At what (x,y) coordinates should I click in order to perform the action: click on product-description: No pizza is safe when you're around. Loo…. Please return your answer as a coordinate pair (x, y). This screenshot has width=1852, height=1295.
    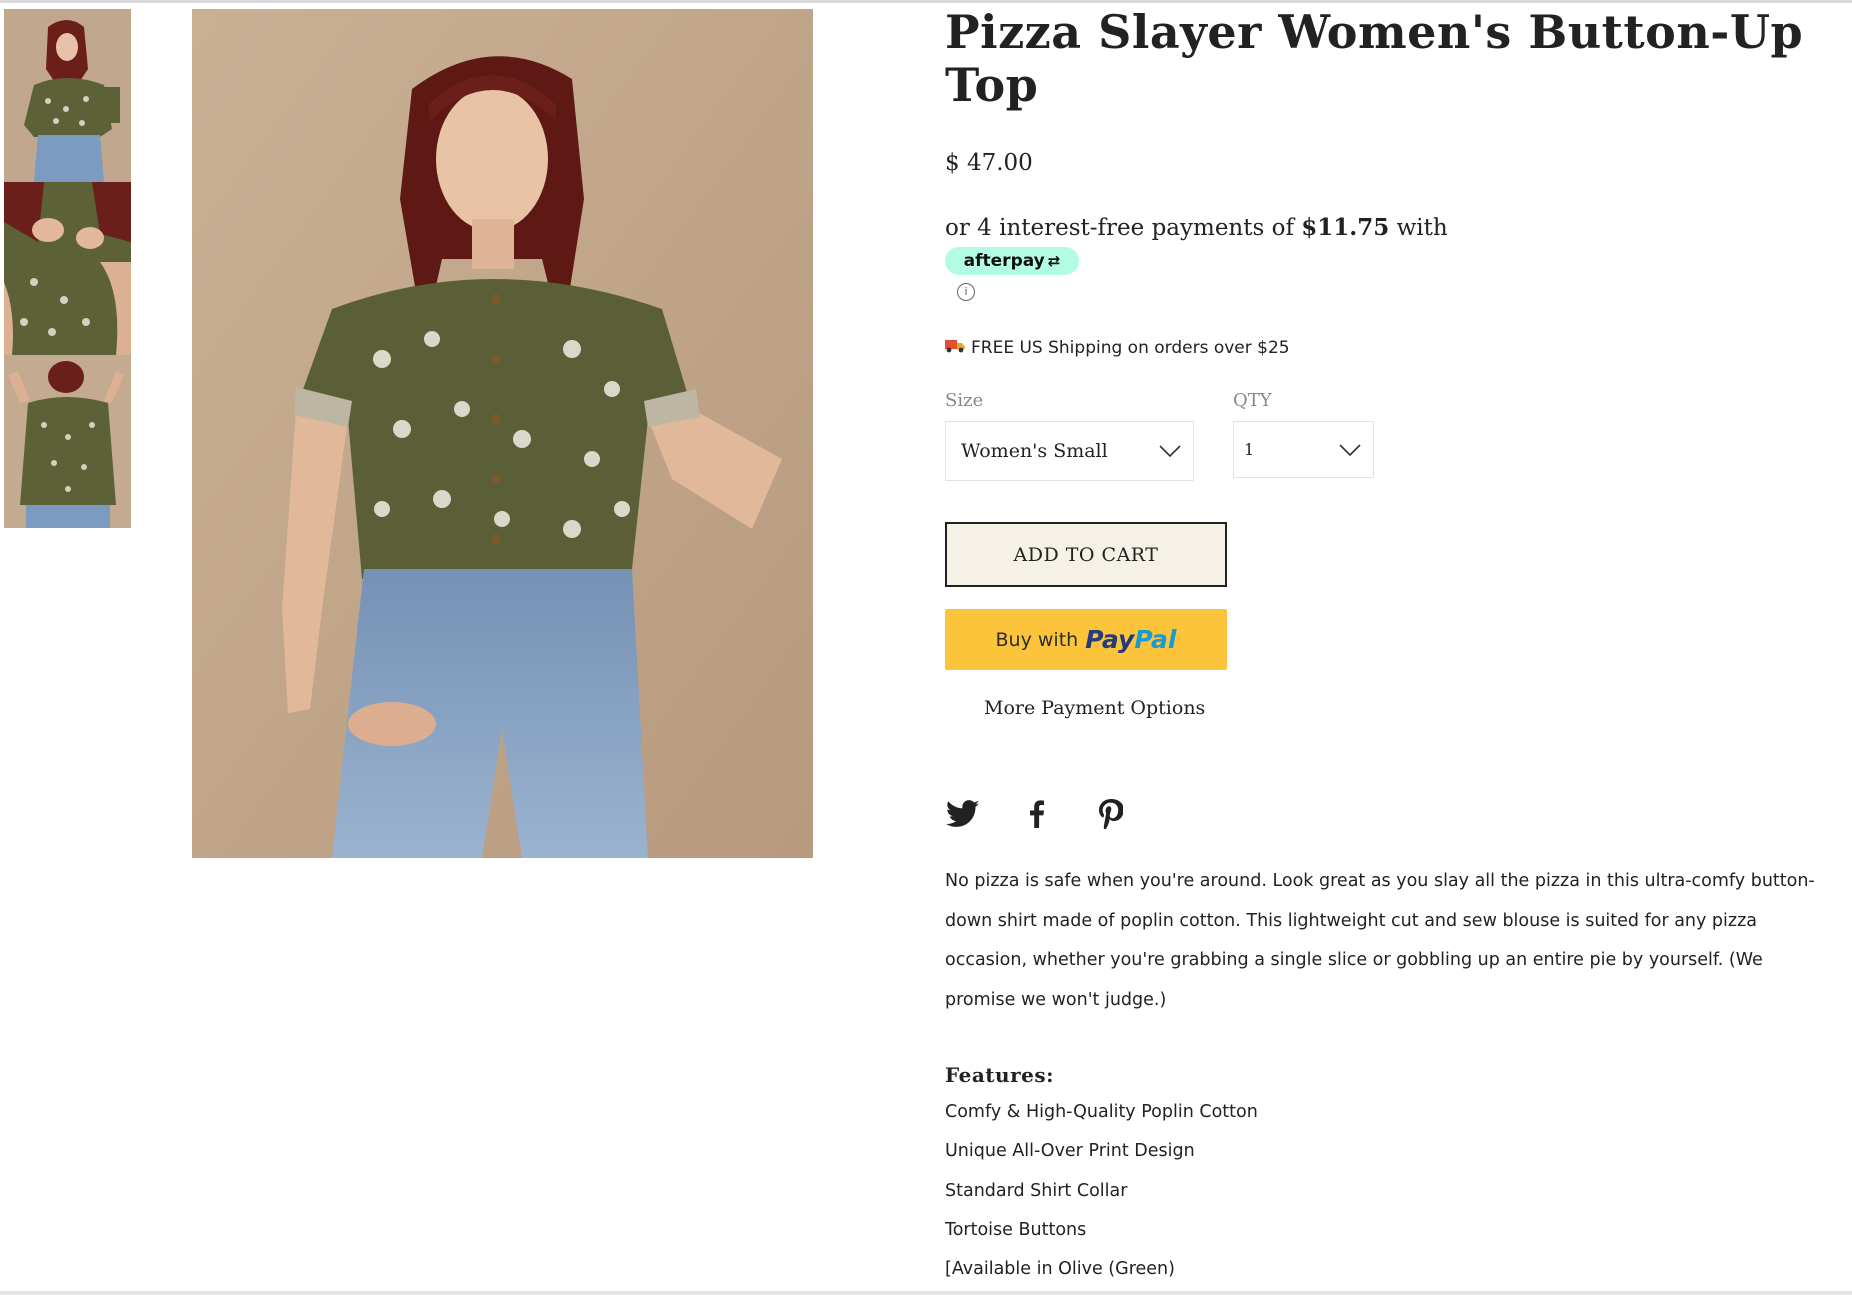
    Looking at the image, I should click on (1380, 940).